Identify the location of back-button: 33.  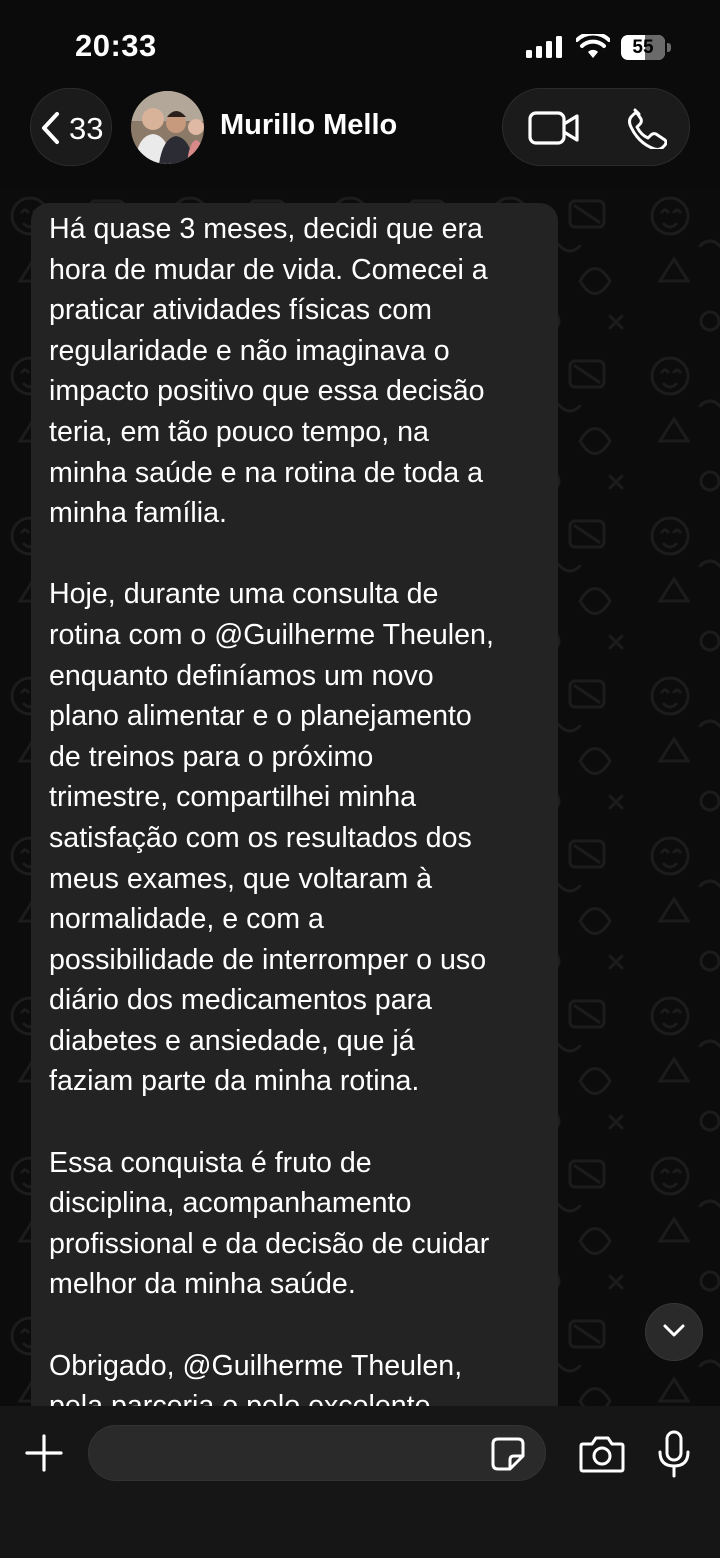
(71, 127).